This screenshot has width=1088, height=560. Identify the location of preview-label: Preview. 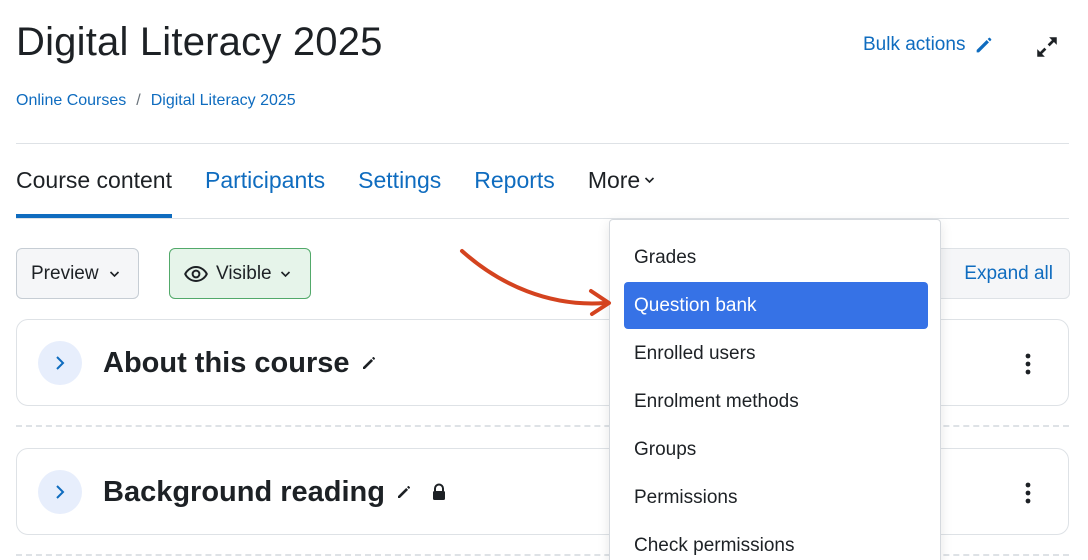
(65, 273).